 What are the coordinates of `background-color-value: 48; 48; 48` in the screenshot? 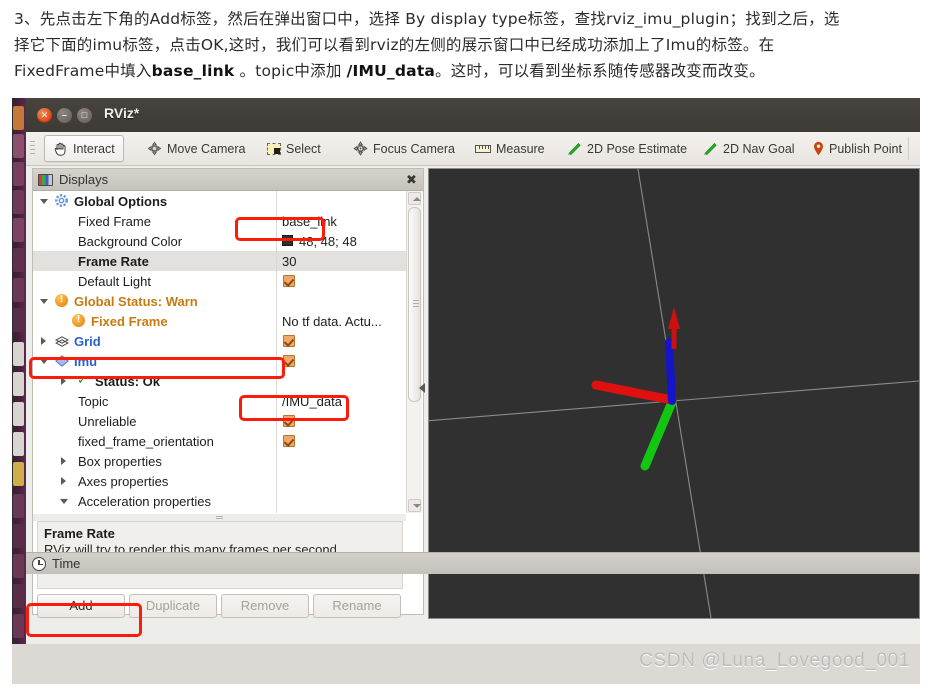 It's located at (328, 241).